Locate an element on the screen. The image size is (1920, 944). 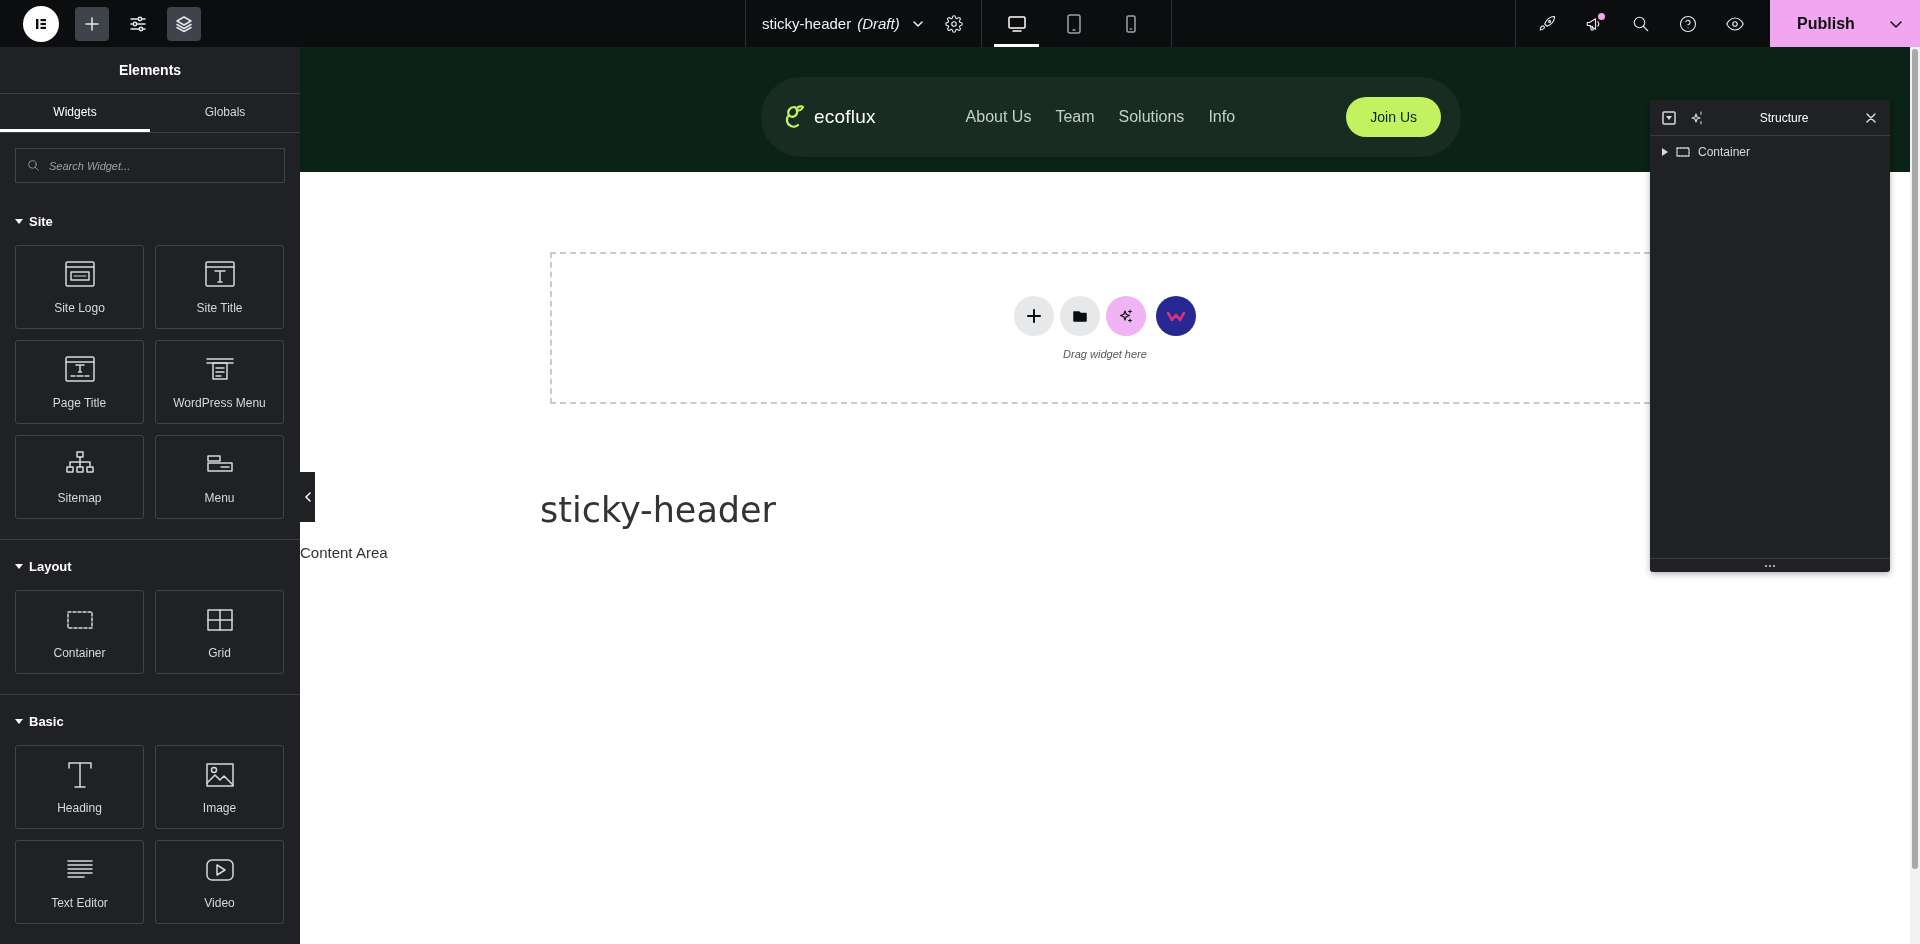
scrollbar is located at coordinates (1915, 495).